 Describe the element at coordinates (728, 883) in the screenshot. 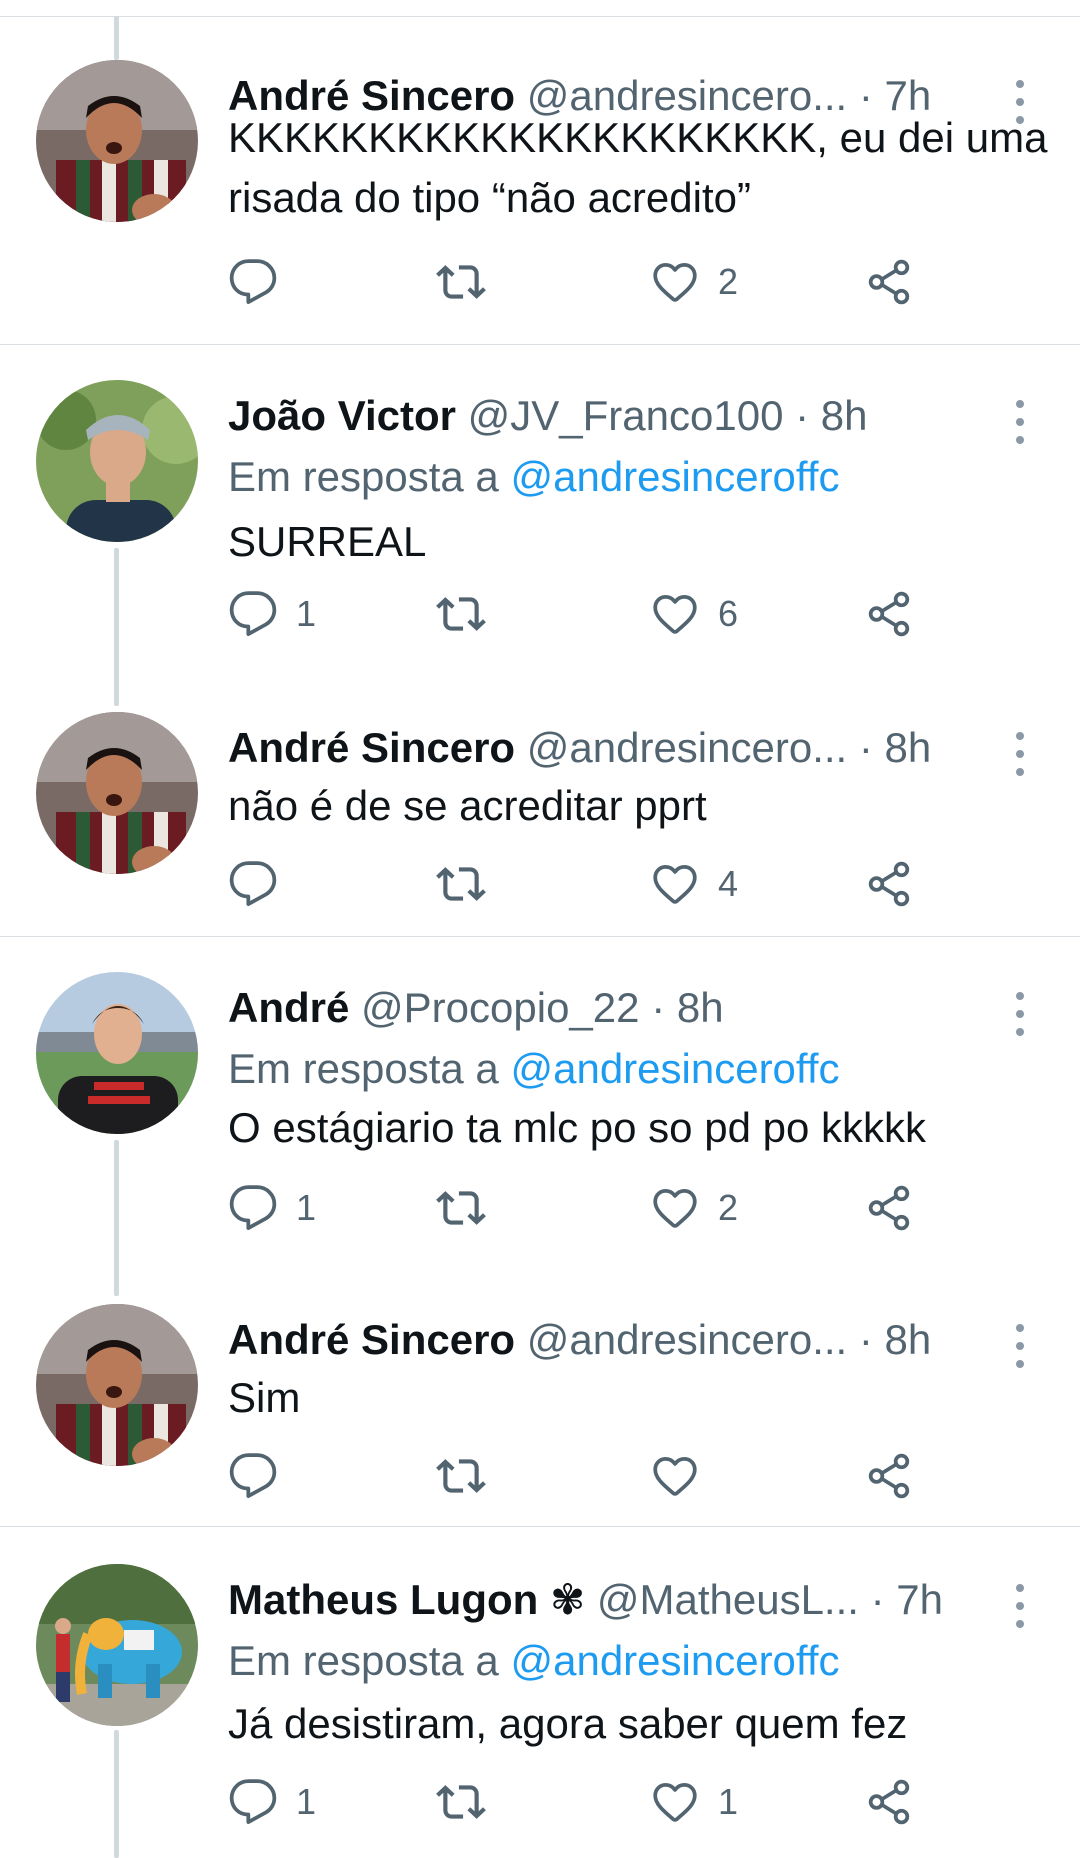

I see `like-count: 4` at that location.